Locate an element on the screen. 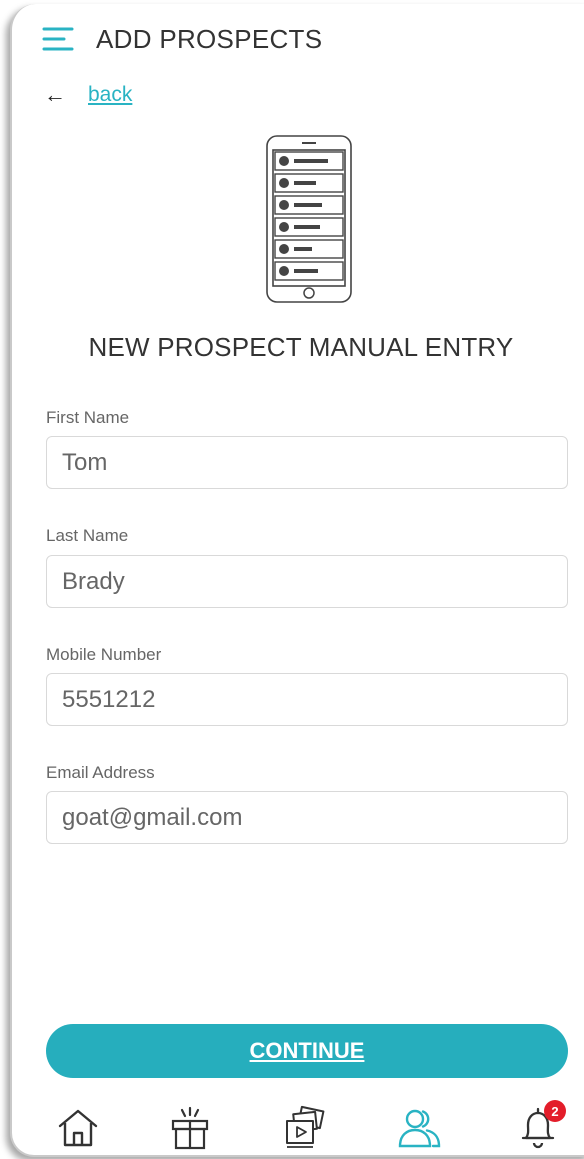 Image resolution: width=584 pixels, height=1159 pixels. email-address-field is located at coordinates (307, 817).